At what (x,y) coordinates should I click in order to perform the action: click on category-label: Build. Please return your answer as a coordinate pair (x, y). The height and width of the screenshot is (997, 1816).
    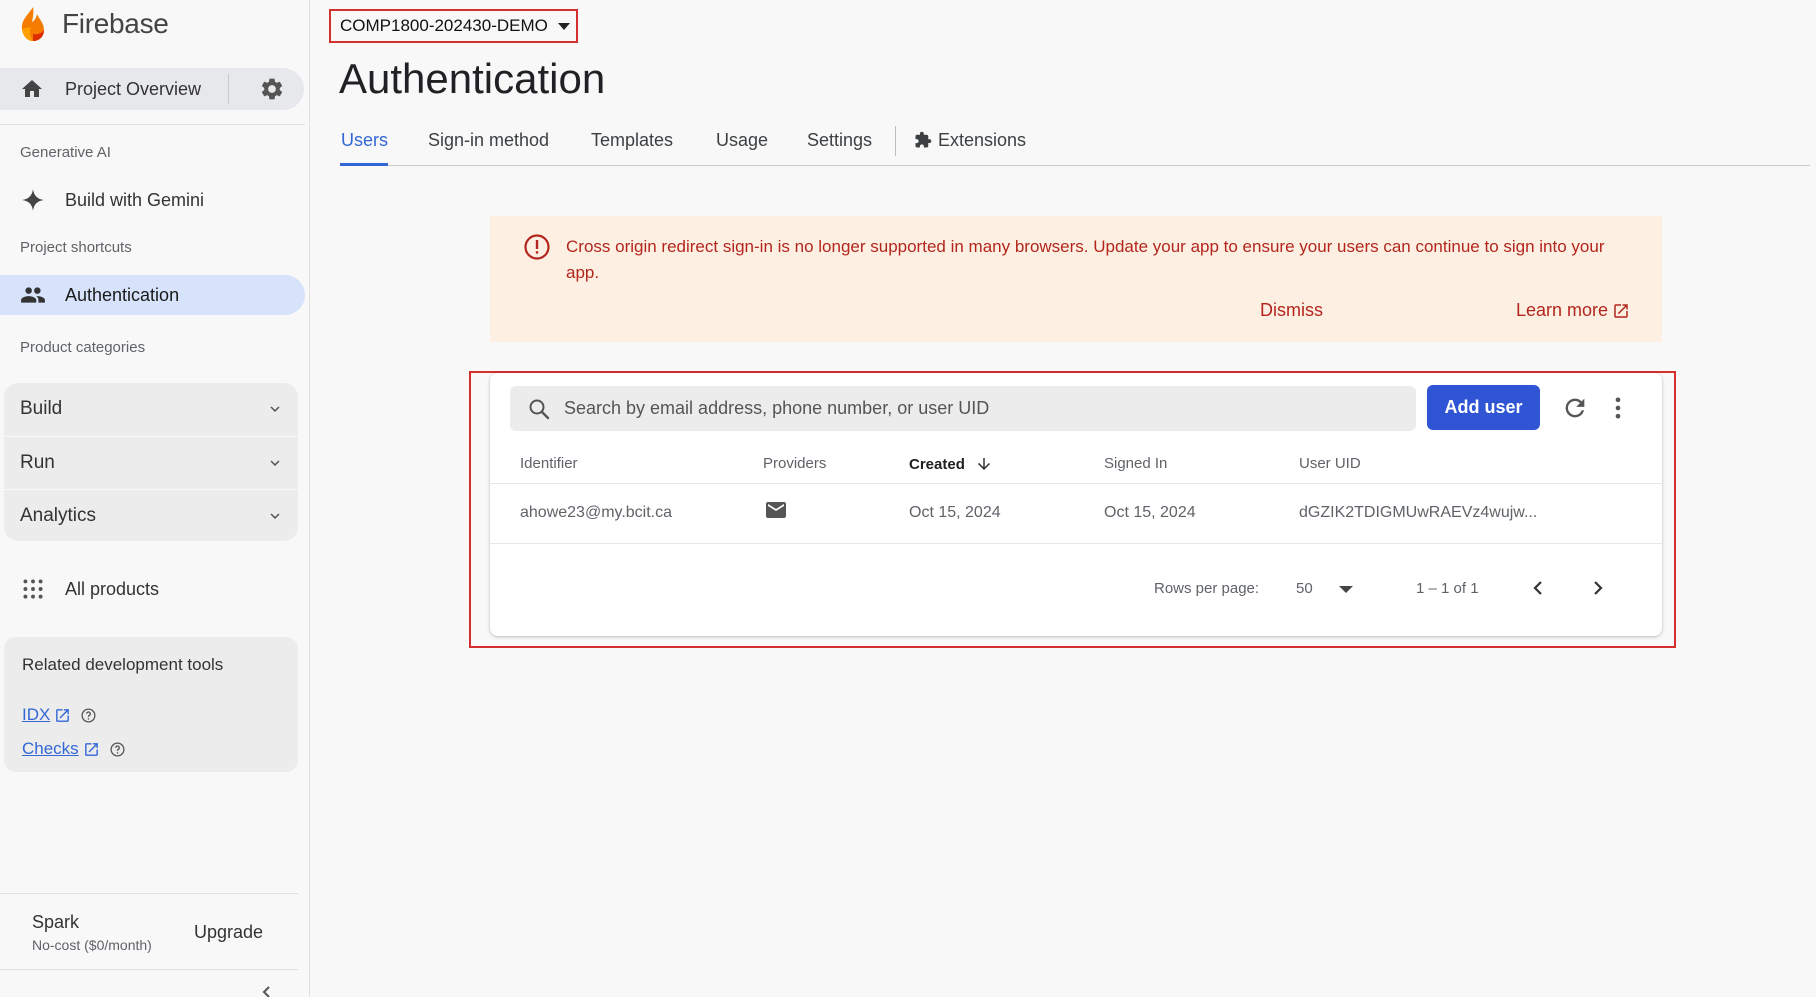
    Looking at the image, I should click on (41, 408).